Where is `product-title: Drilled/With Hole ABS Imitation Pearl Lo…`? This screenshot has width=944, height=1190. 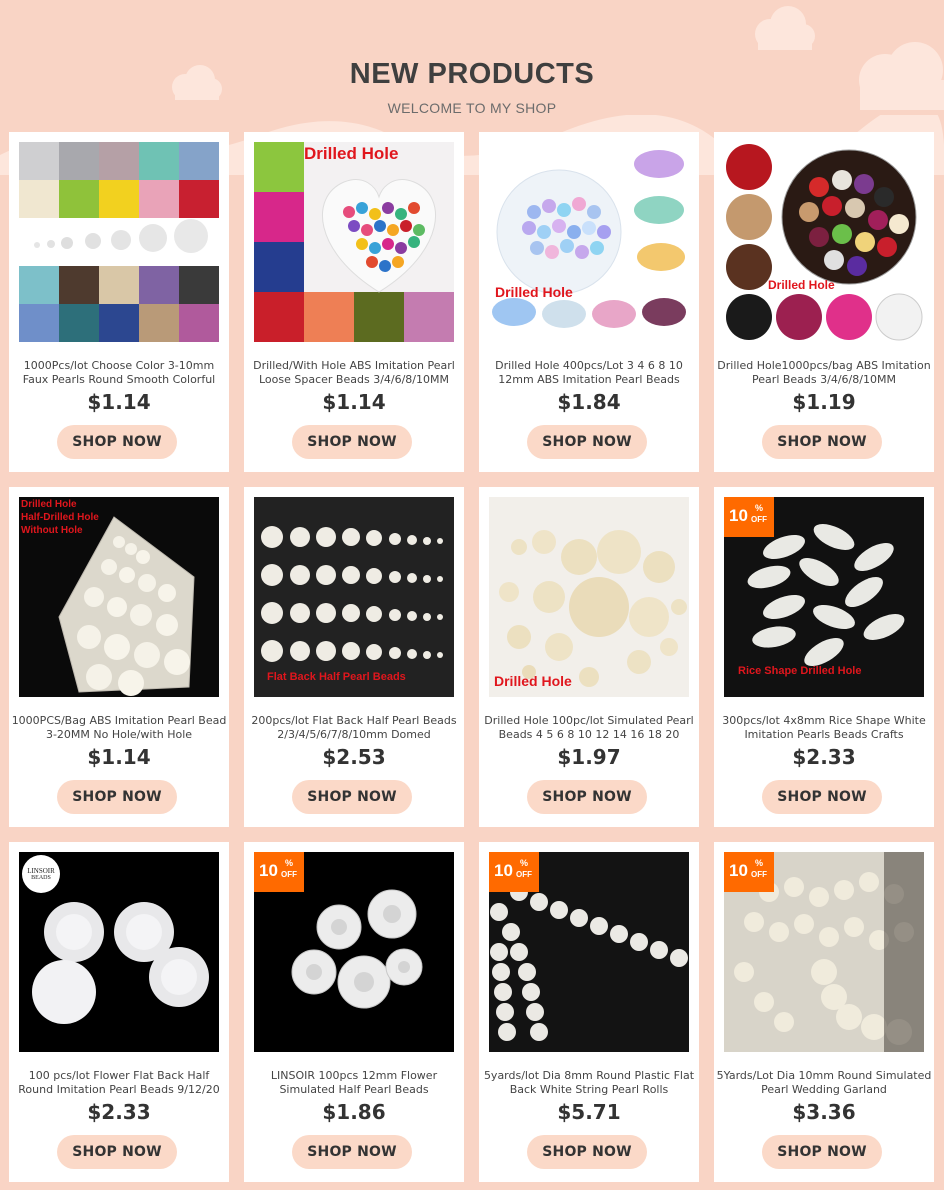 product-title: Drilled/With Hole ABS Imitation Pearl Lo… is located at coordinates (354, 374).